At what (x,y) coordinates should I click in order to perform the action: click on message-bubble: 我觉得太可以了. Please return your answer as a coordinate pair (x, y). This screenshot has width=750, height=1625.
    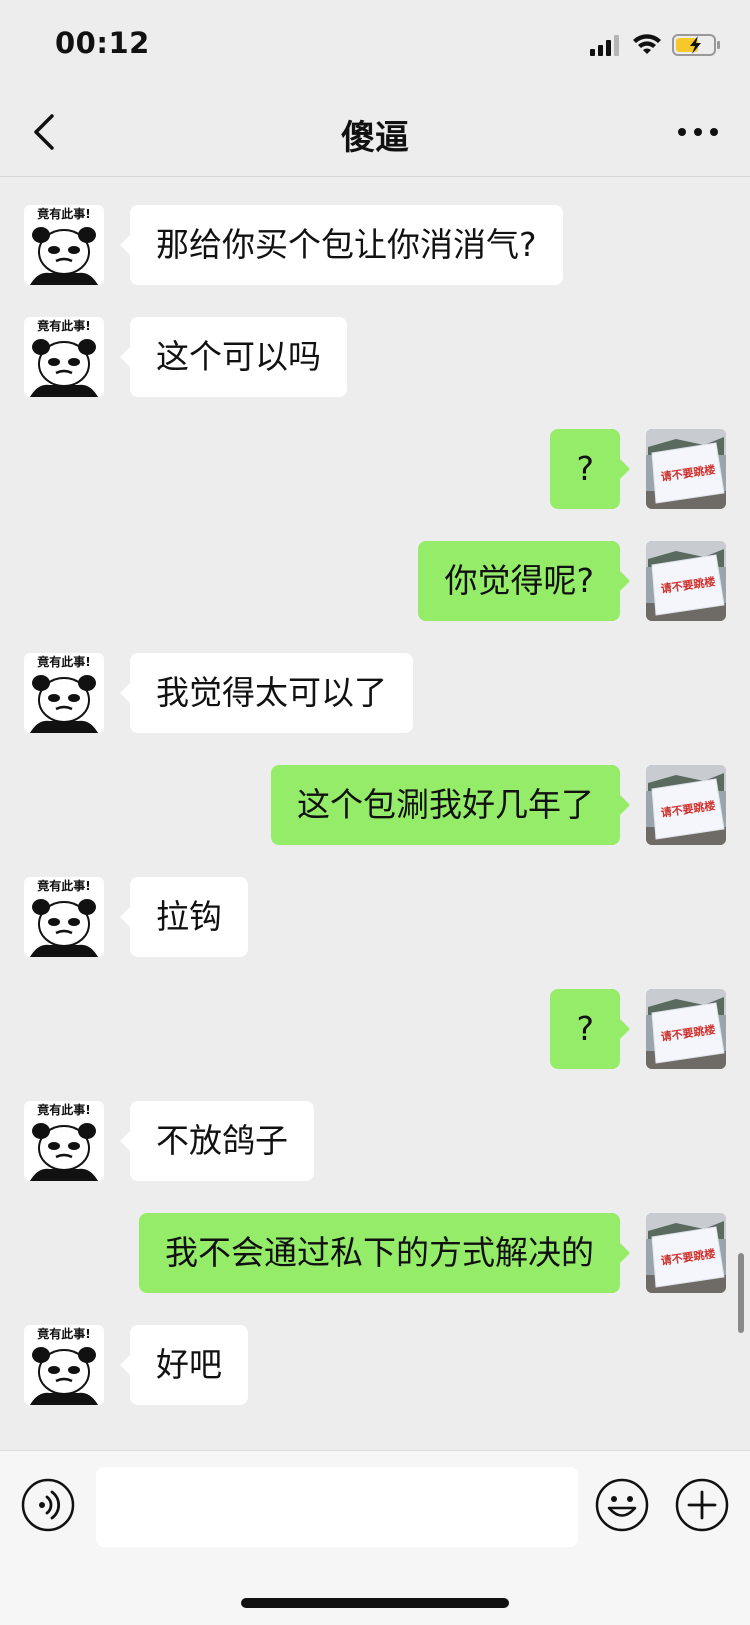
    Looking at the image, I should click on (266, 693).